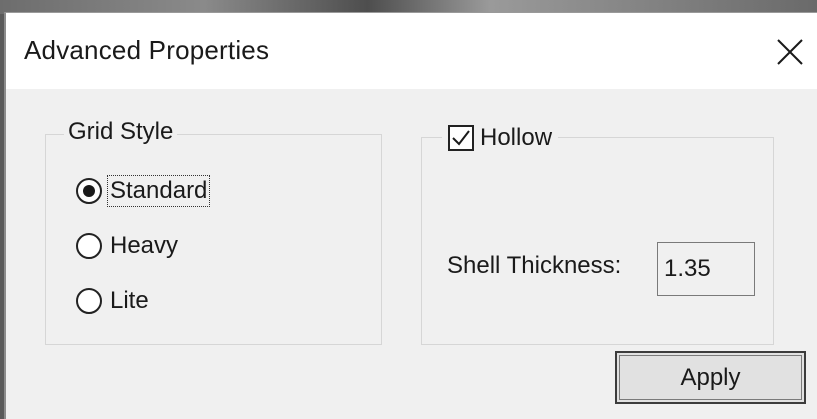 The width and height of the screenshot is (817, 419). I want to click on radio-heavy: Heavy, so click(128, 246).